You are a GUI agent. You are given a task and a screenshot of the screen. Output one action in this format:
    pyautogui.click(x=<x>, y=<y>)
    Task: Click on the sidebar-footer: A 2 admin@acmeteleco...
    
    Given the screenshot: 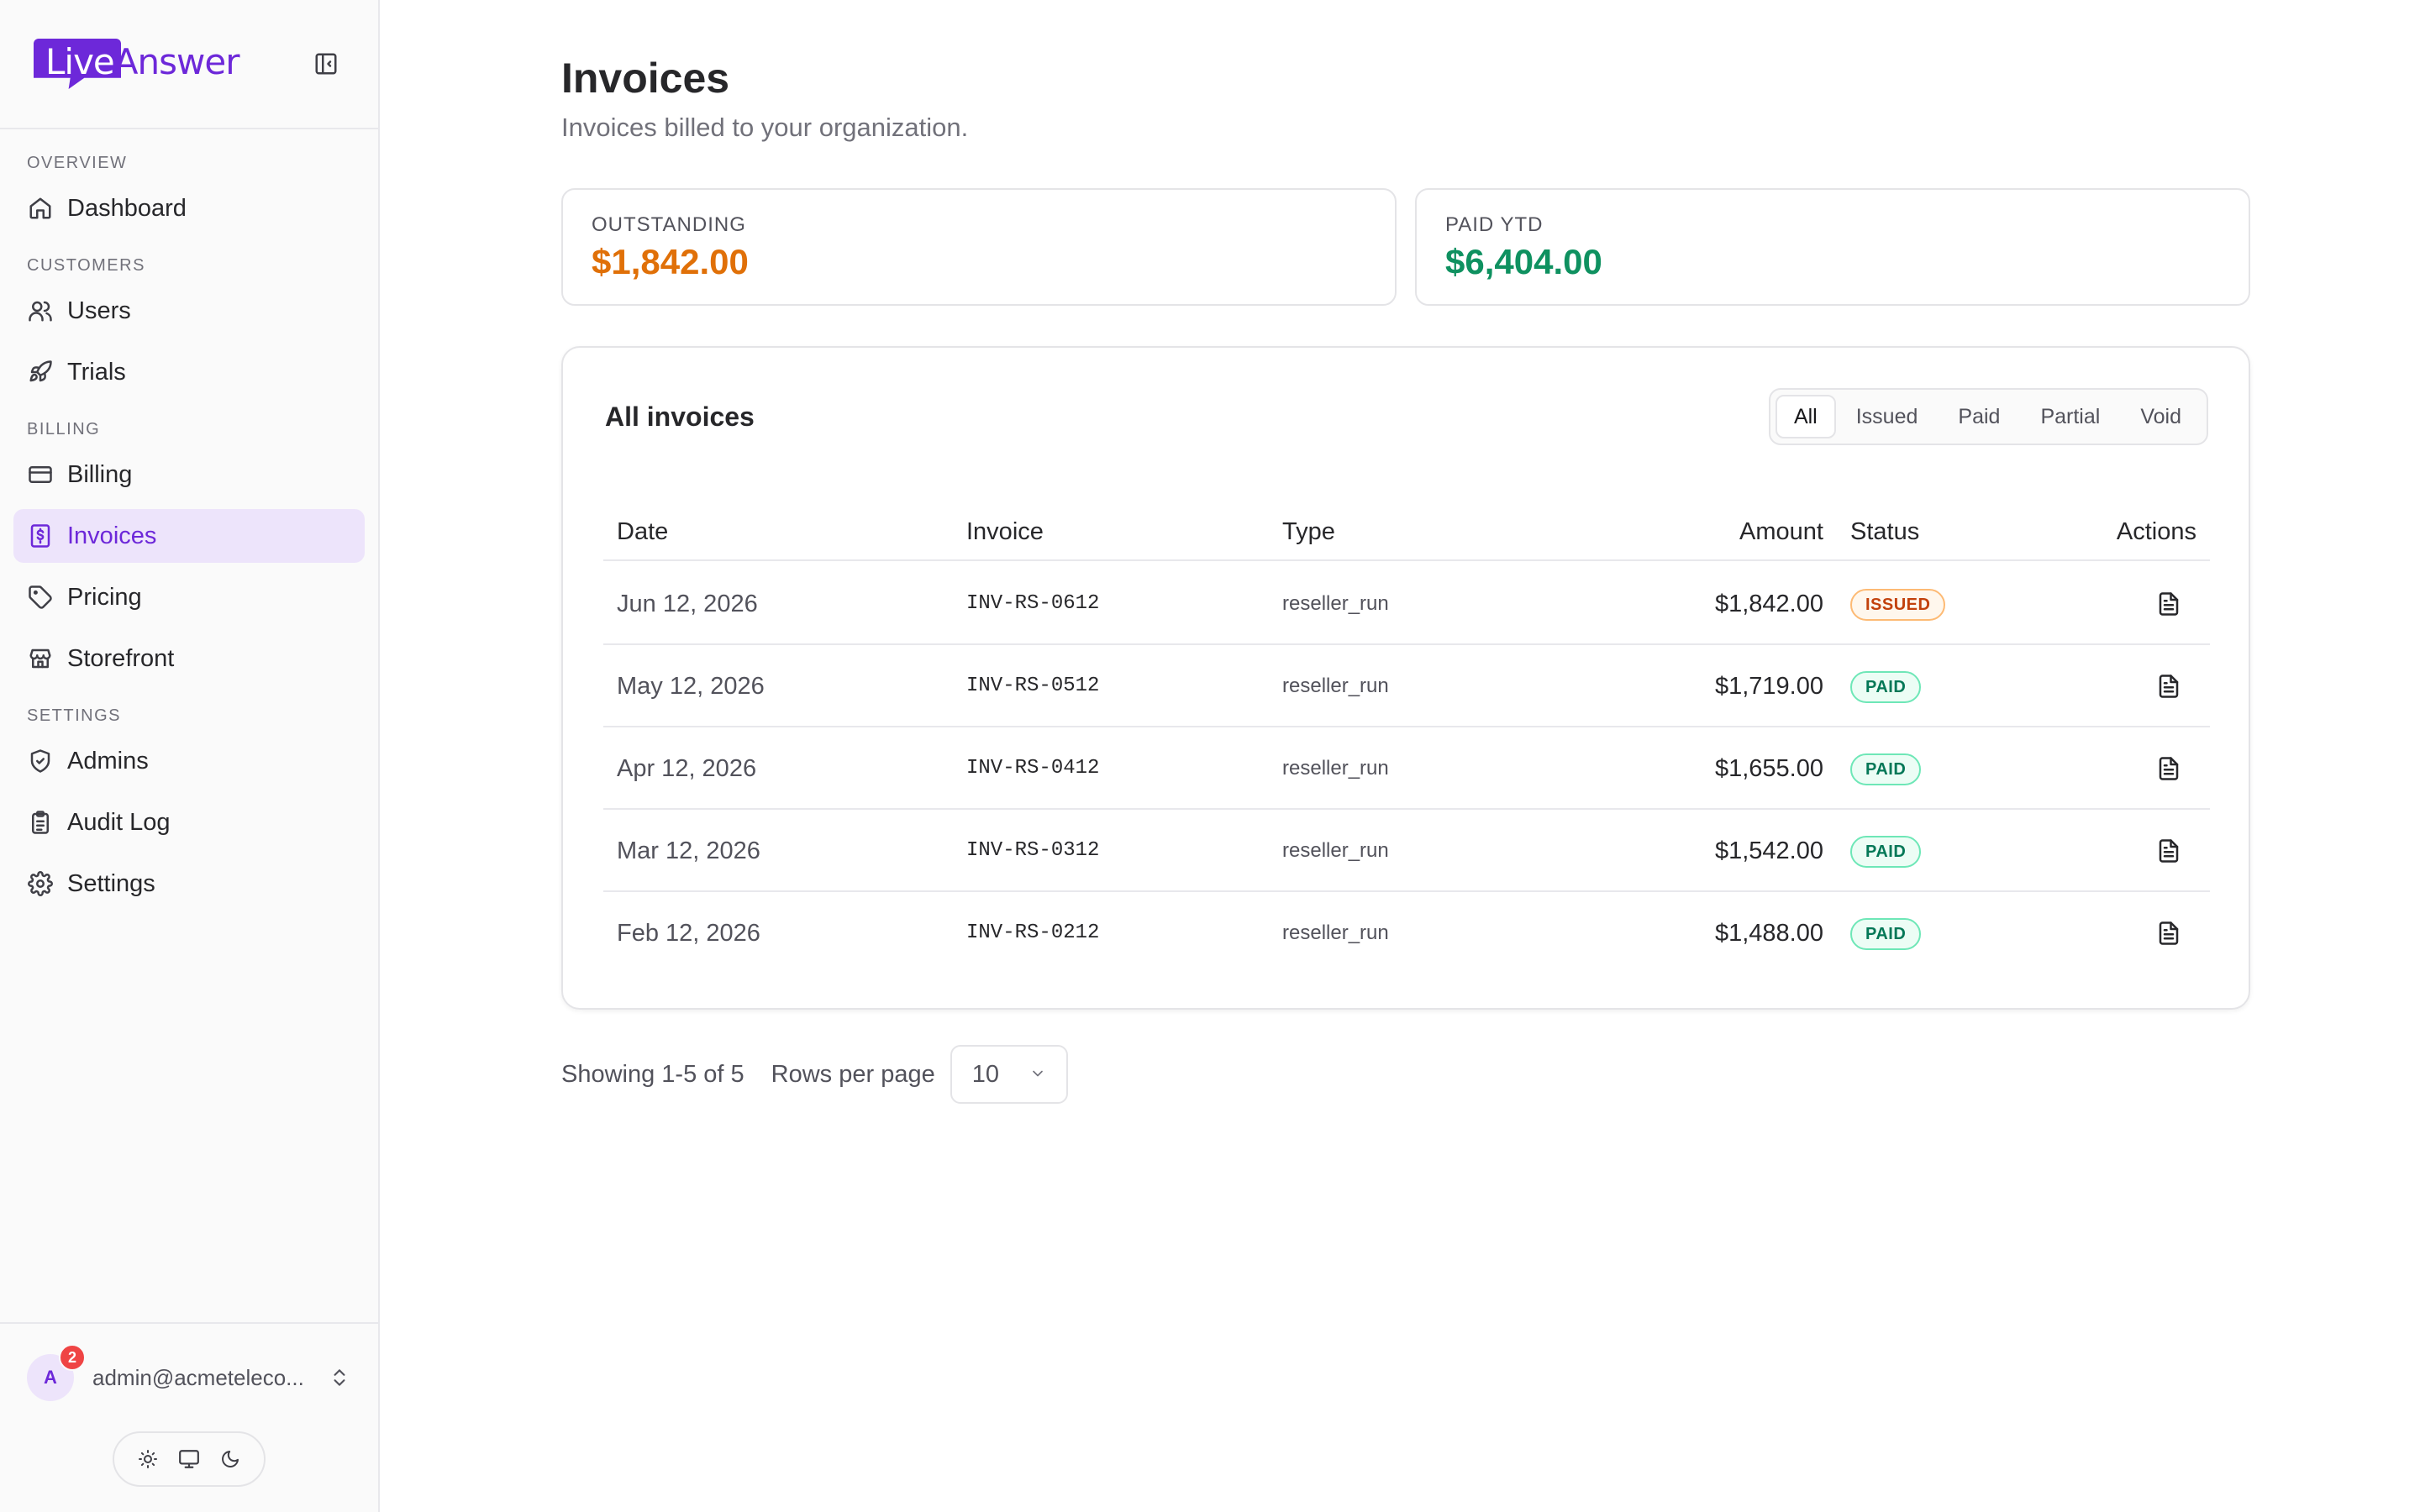 What is the action you would take?
    pyautogui.click(x=189, y=1417)
    